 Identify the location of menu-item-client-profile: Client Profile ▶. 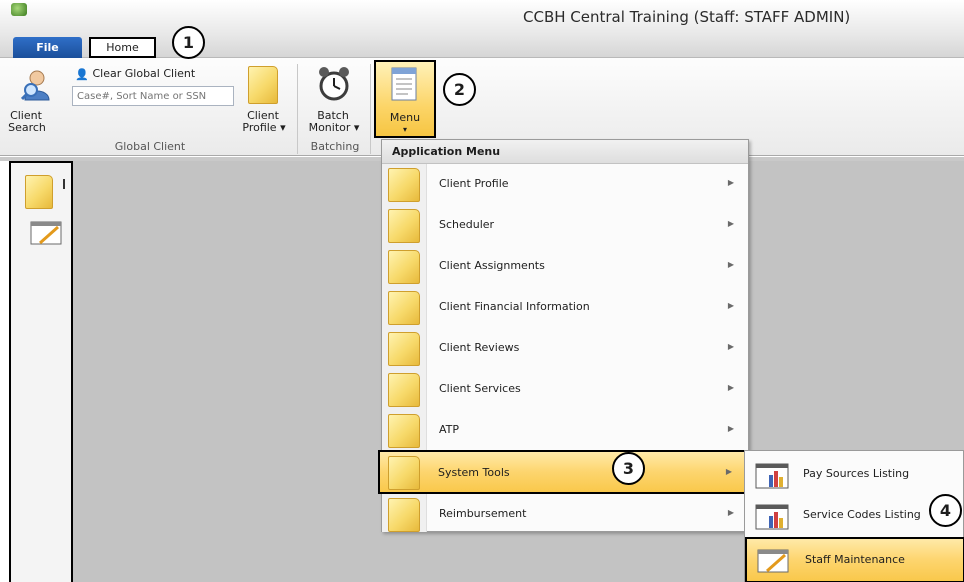
(565, 184).